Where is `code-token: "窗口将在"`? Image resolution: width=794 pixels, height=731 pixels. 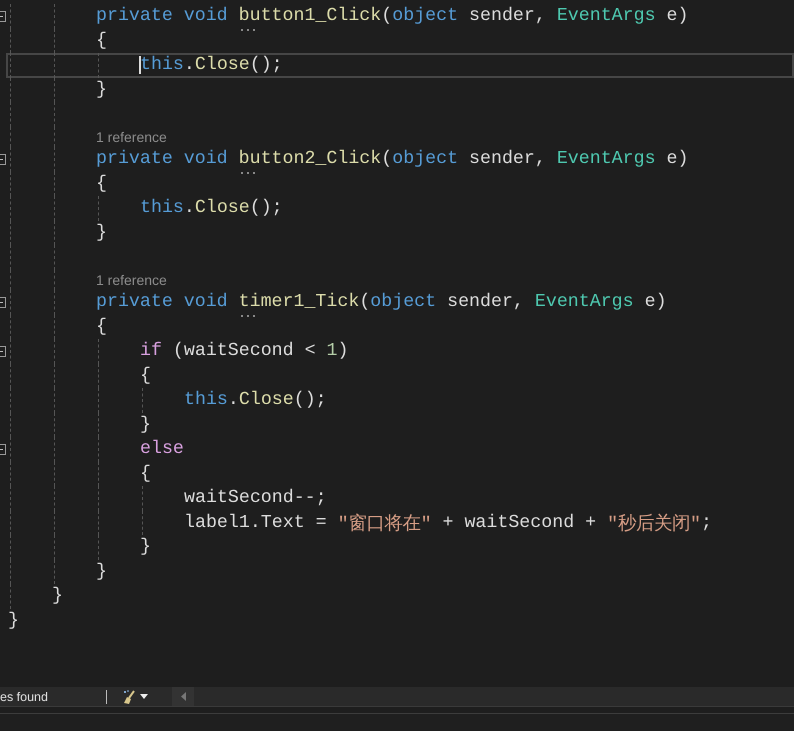 code-token: "窗口将在" is located at coordinates (385, 524).